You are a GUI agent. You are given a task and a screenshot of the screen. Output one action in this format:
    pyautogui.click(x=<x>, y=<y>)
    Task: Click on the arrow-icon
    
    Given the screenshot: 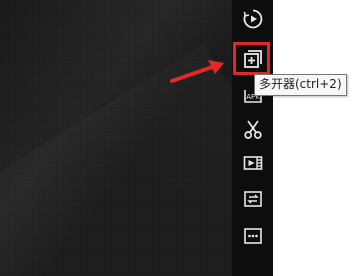 What is the action you would take?
    pyautogui.click(x=197, y=71)
    